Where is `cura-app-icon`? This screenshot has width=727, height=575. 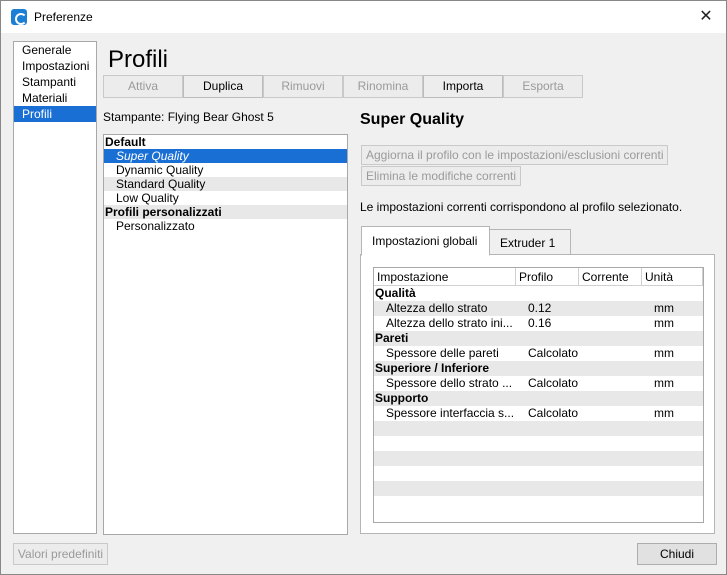
cura-app-icon is located at coordinates (19, 17).